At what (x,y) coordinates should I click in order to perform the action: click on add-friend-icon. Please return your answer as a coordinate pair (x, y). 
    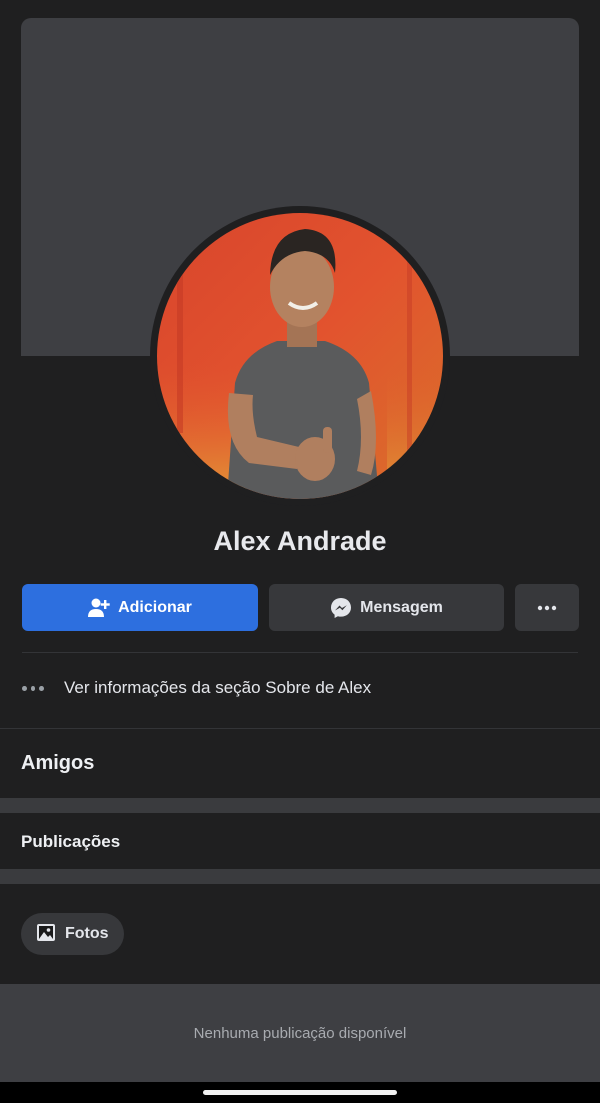
    Looking at the image, I should click on (99, 608).